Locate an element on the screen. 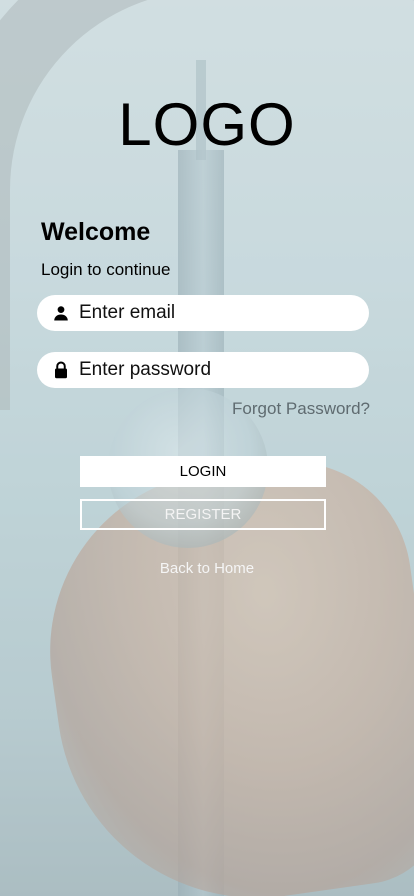 The height and width of the screenshot is (896, 414). user-icon is located at coordinates (61, 313).